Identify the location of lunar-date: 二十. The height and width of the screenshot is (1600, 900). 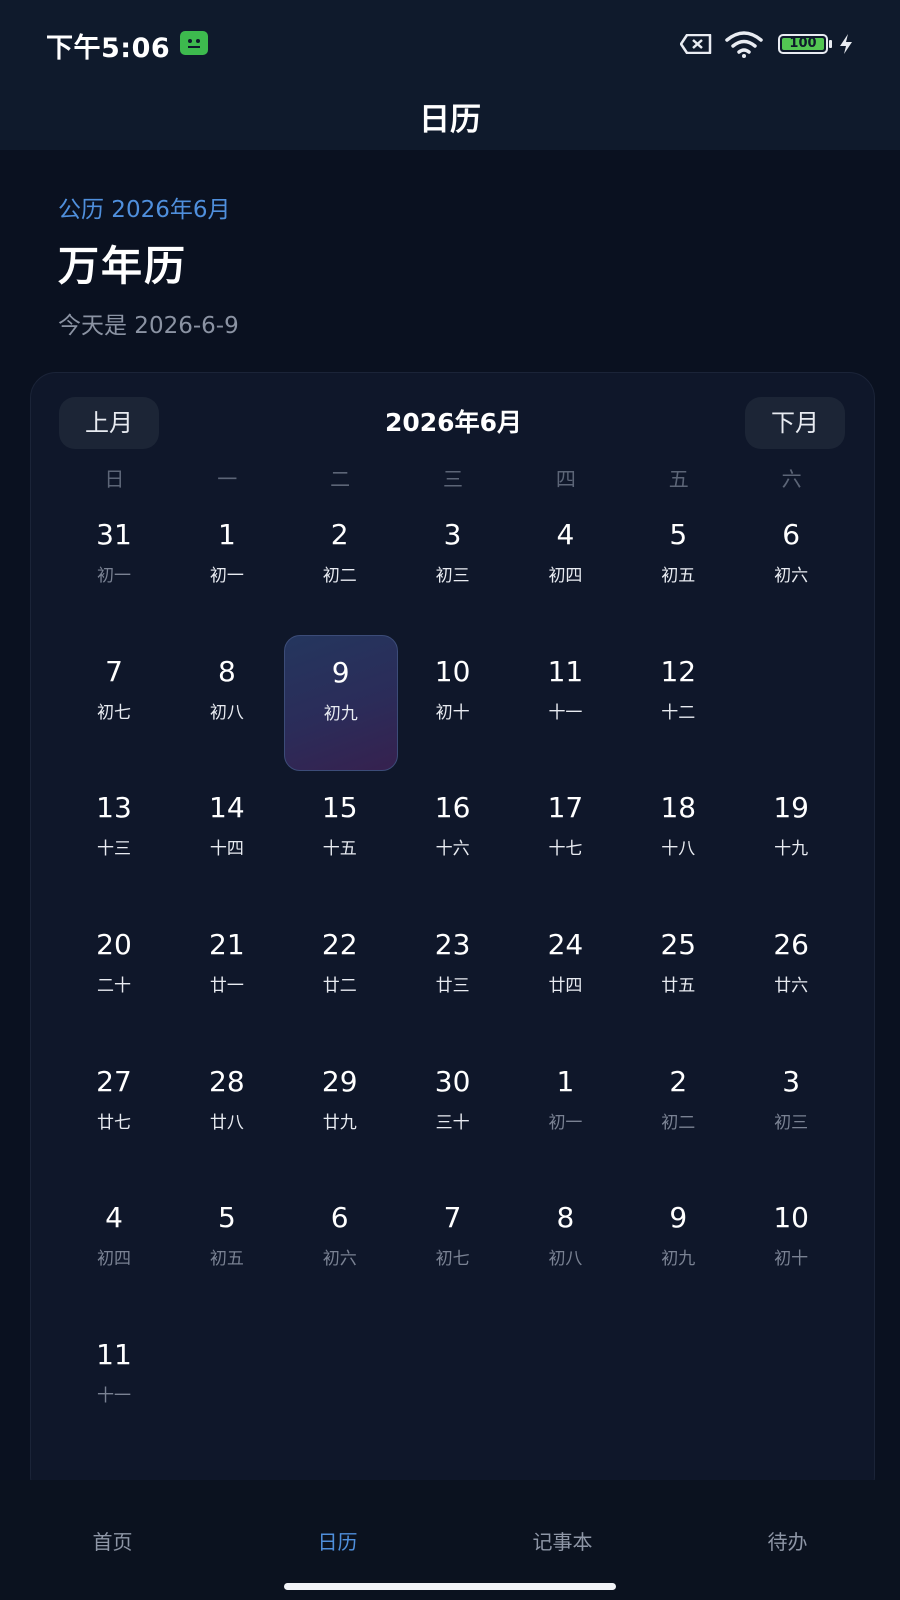
(114, 986).